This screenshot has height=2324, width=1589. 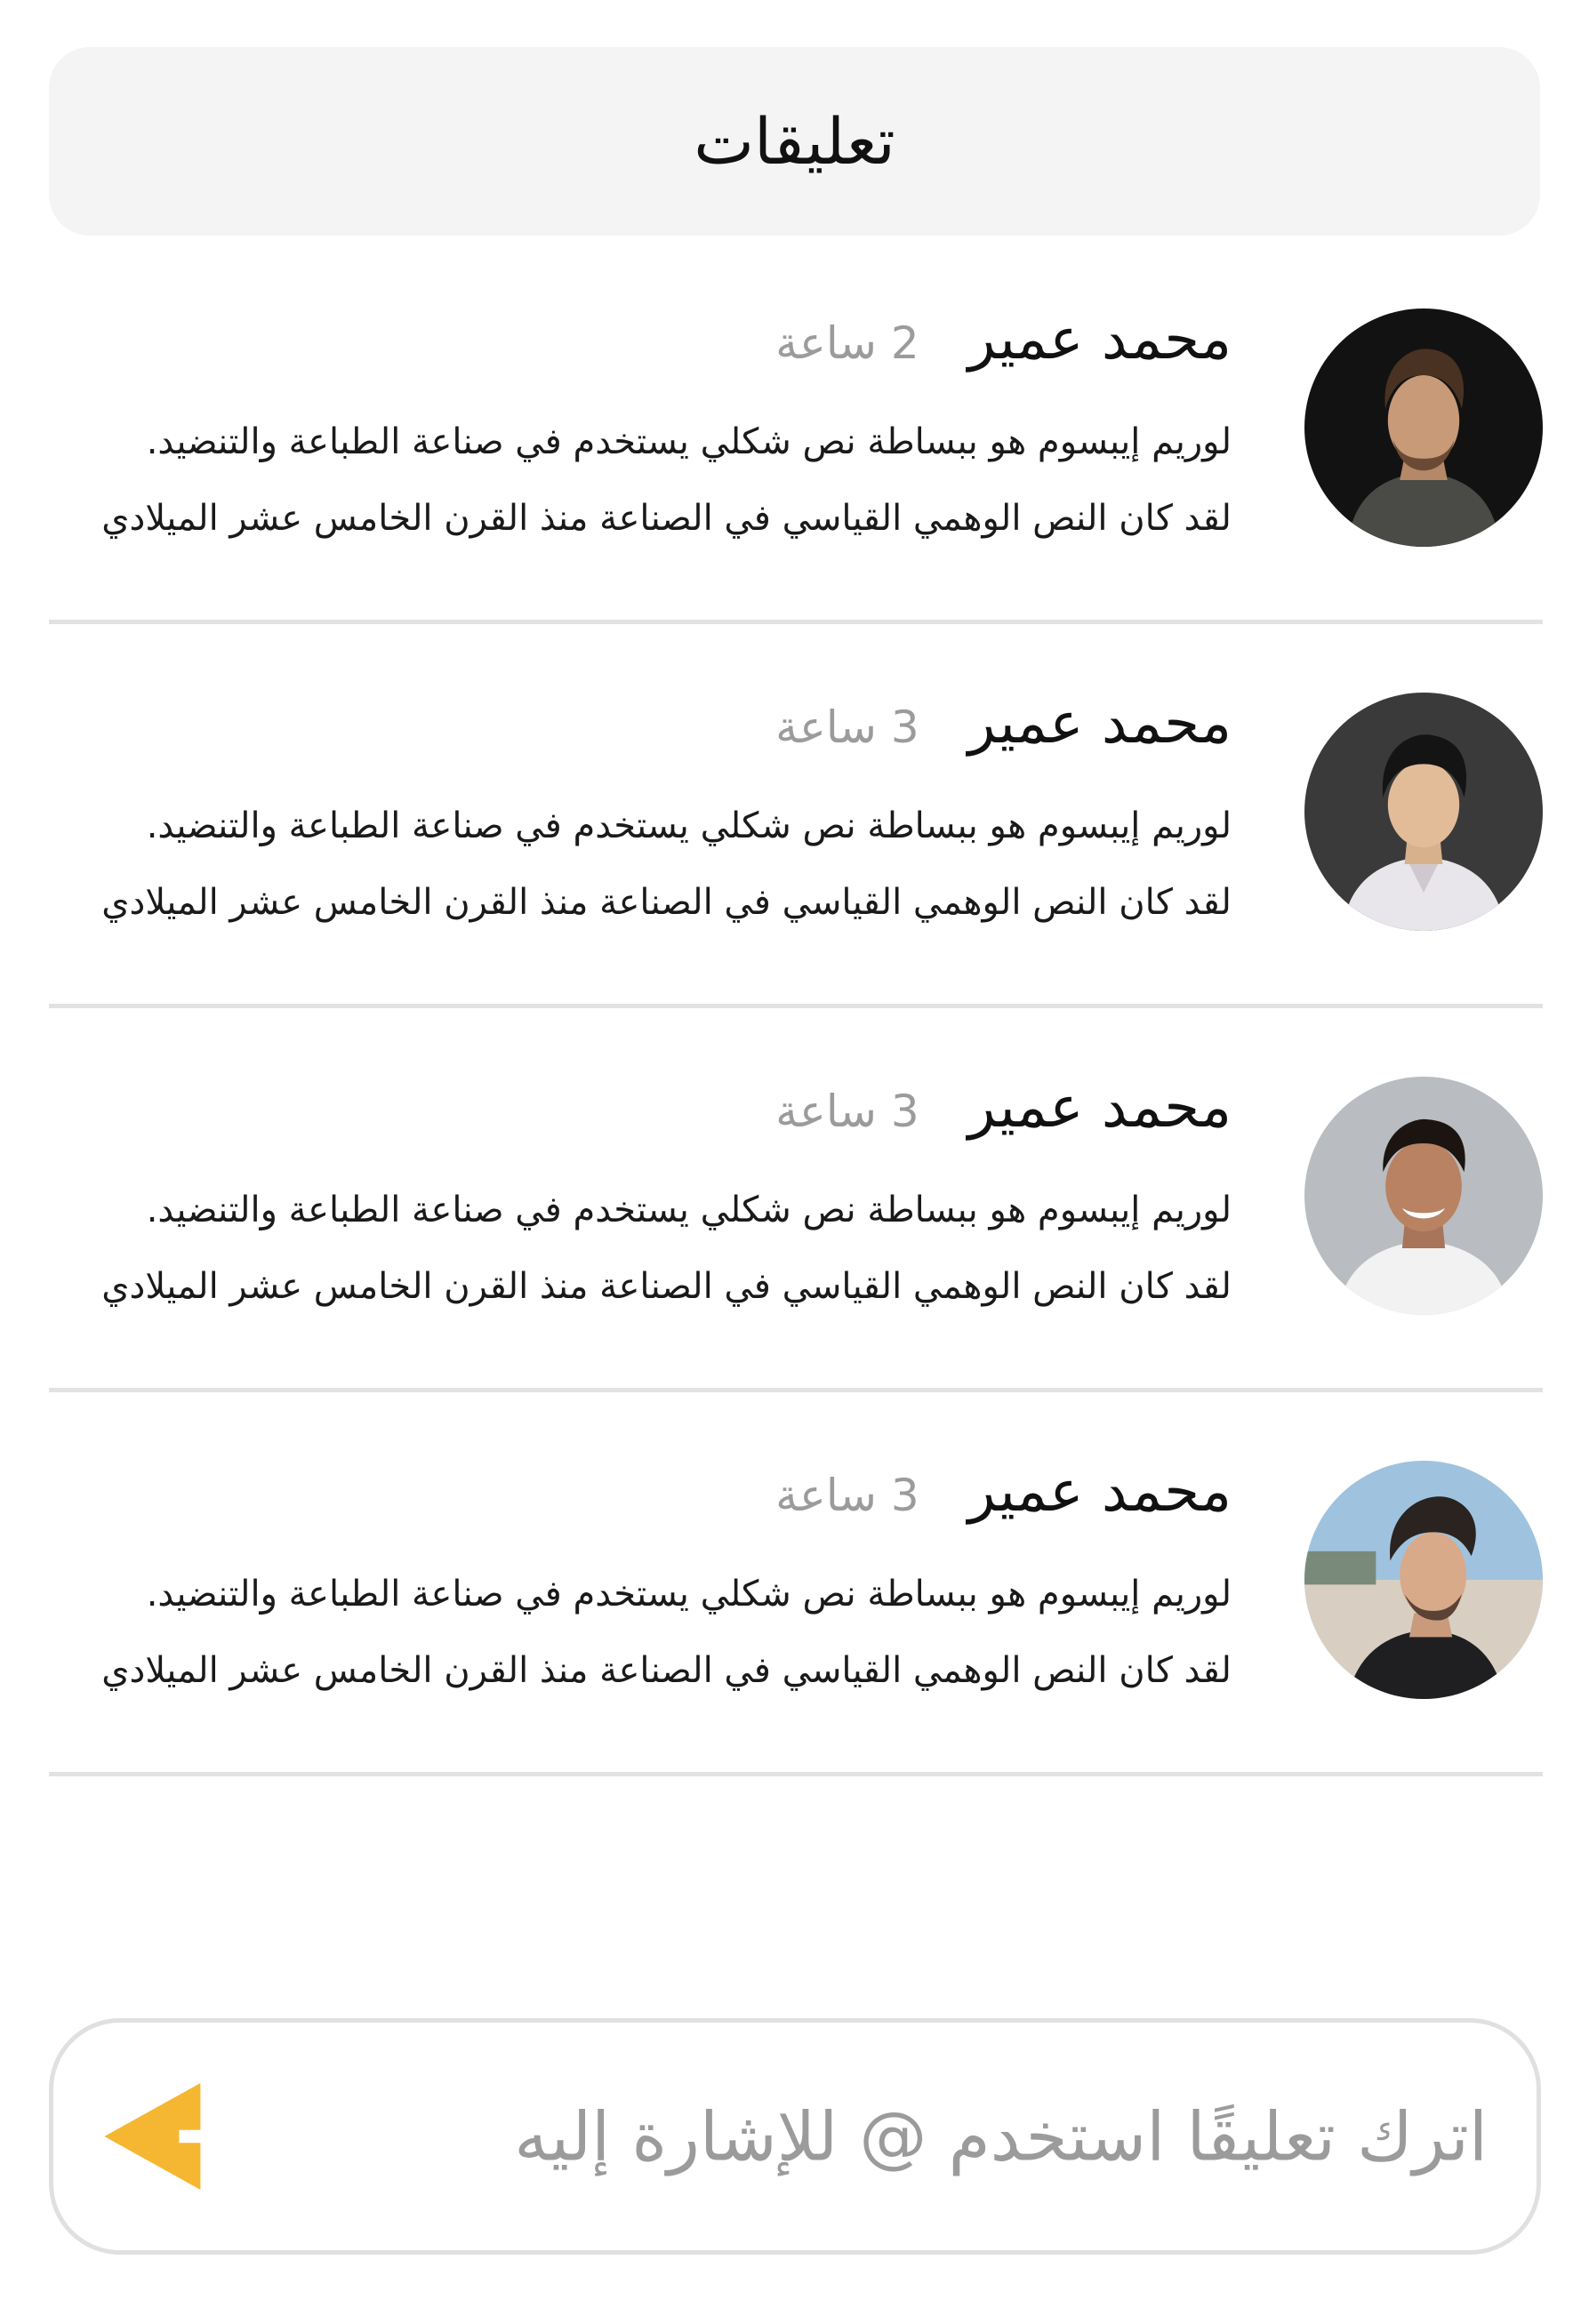 I want to click on comment-meta: محمد عمير 2 ساعة, so click(x=645, y=339).